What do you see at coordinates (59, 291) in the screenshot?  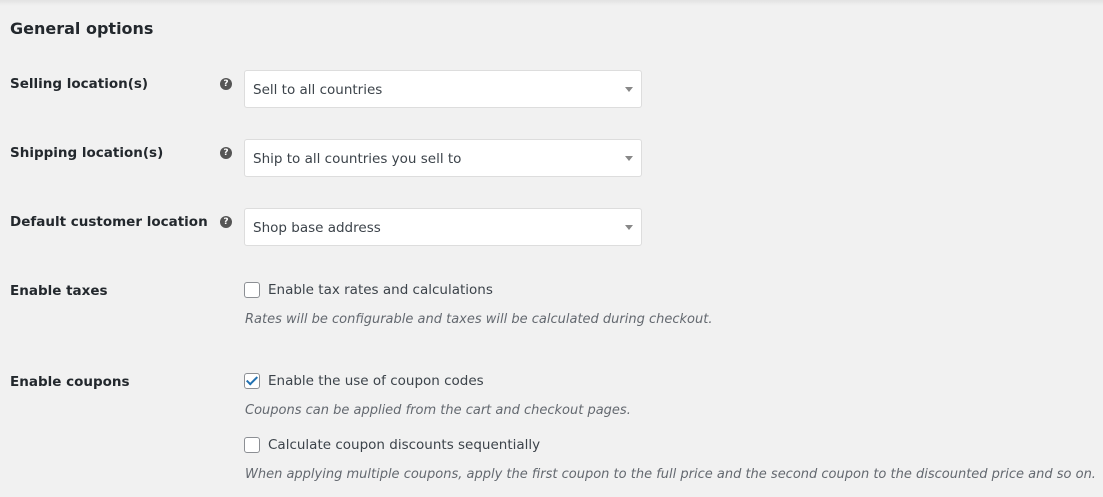 I see `enable-taxes-label: Enable taxes` at bounding box center [59, 291].